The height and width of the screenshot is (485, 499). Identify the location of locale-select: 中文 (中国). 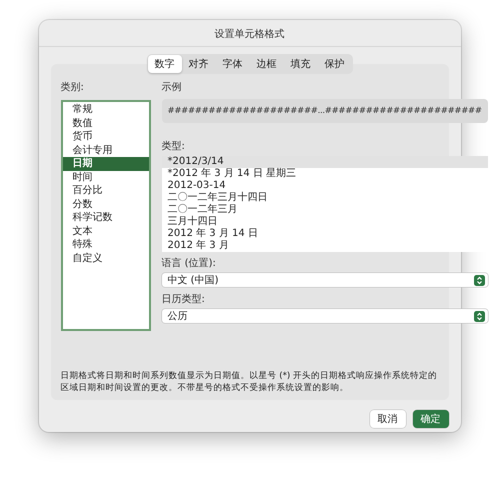
(325, 280).